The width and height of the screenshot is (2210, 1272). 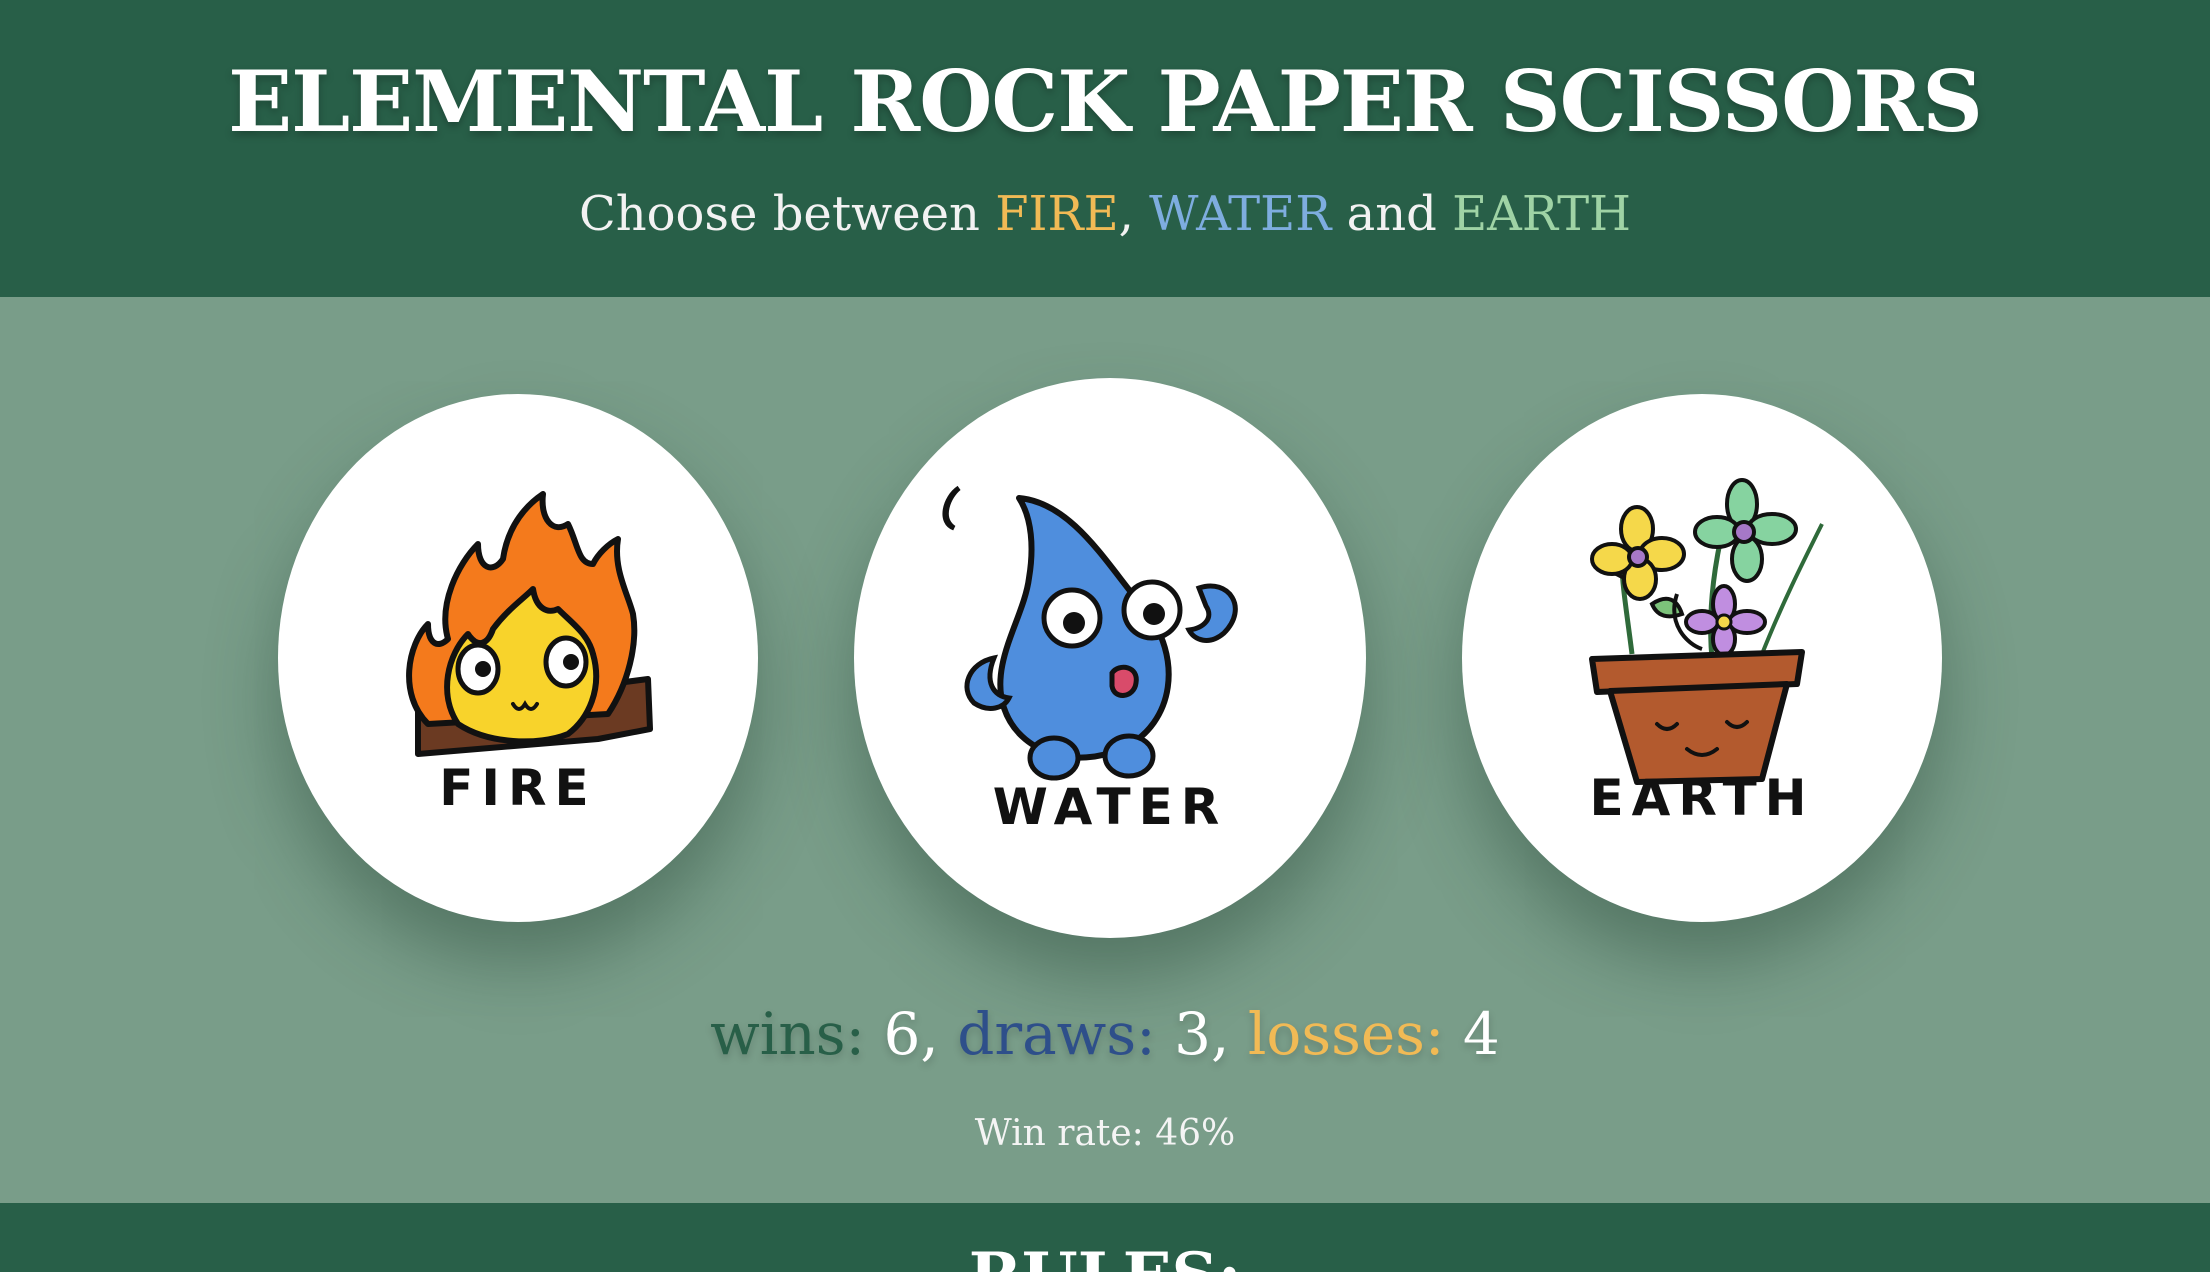 What do you see at coordinates (1392, 214) in the screenshot?
I see `subtitle-sep2: and` at bounding box center [1392, 214].